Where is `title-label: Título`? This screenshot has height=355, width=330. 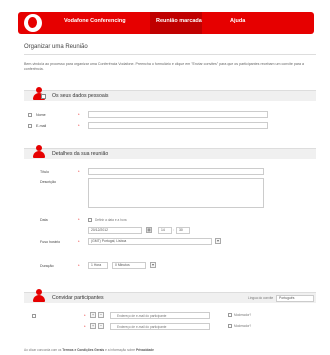 title-label: Título is located at coordinates (44, 172).